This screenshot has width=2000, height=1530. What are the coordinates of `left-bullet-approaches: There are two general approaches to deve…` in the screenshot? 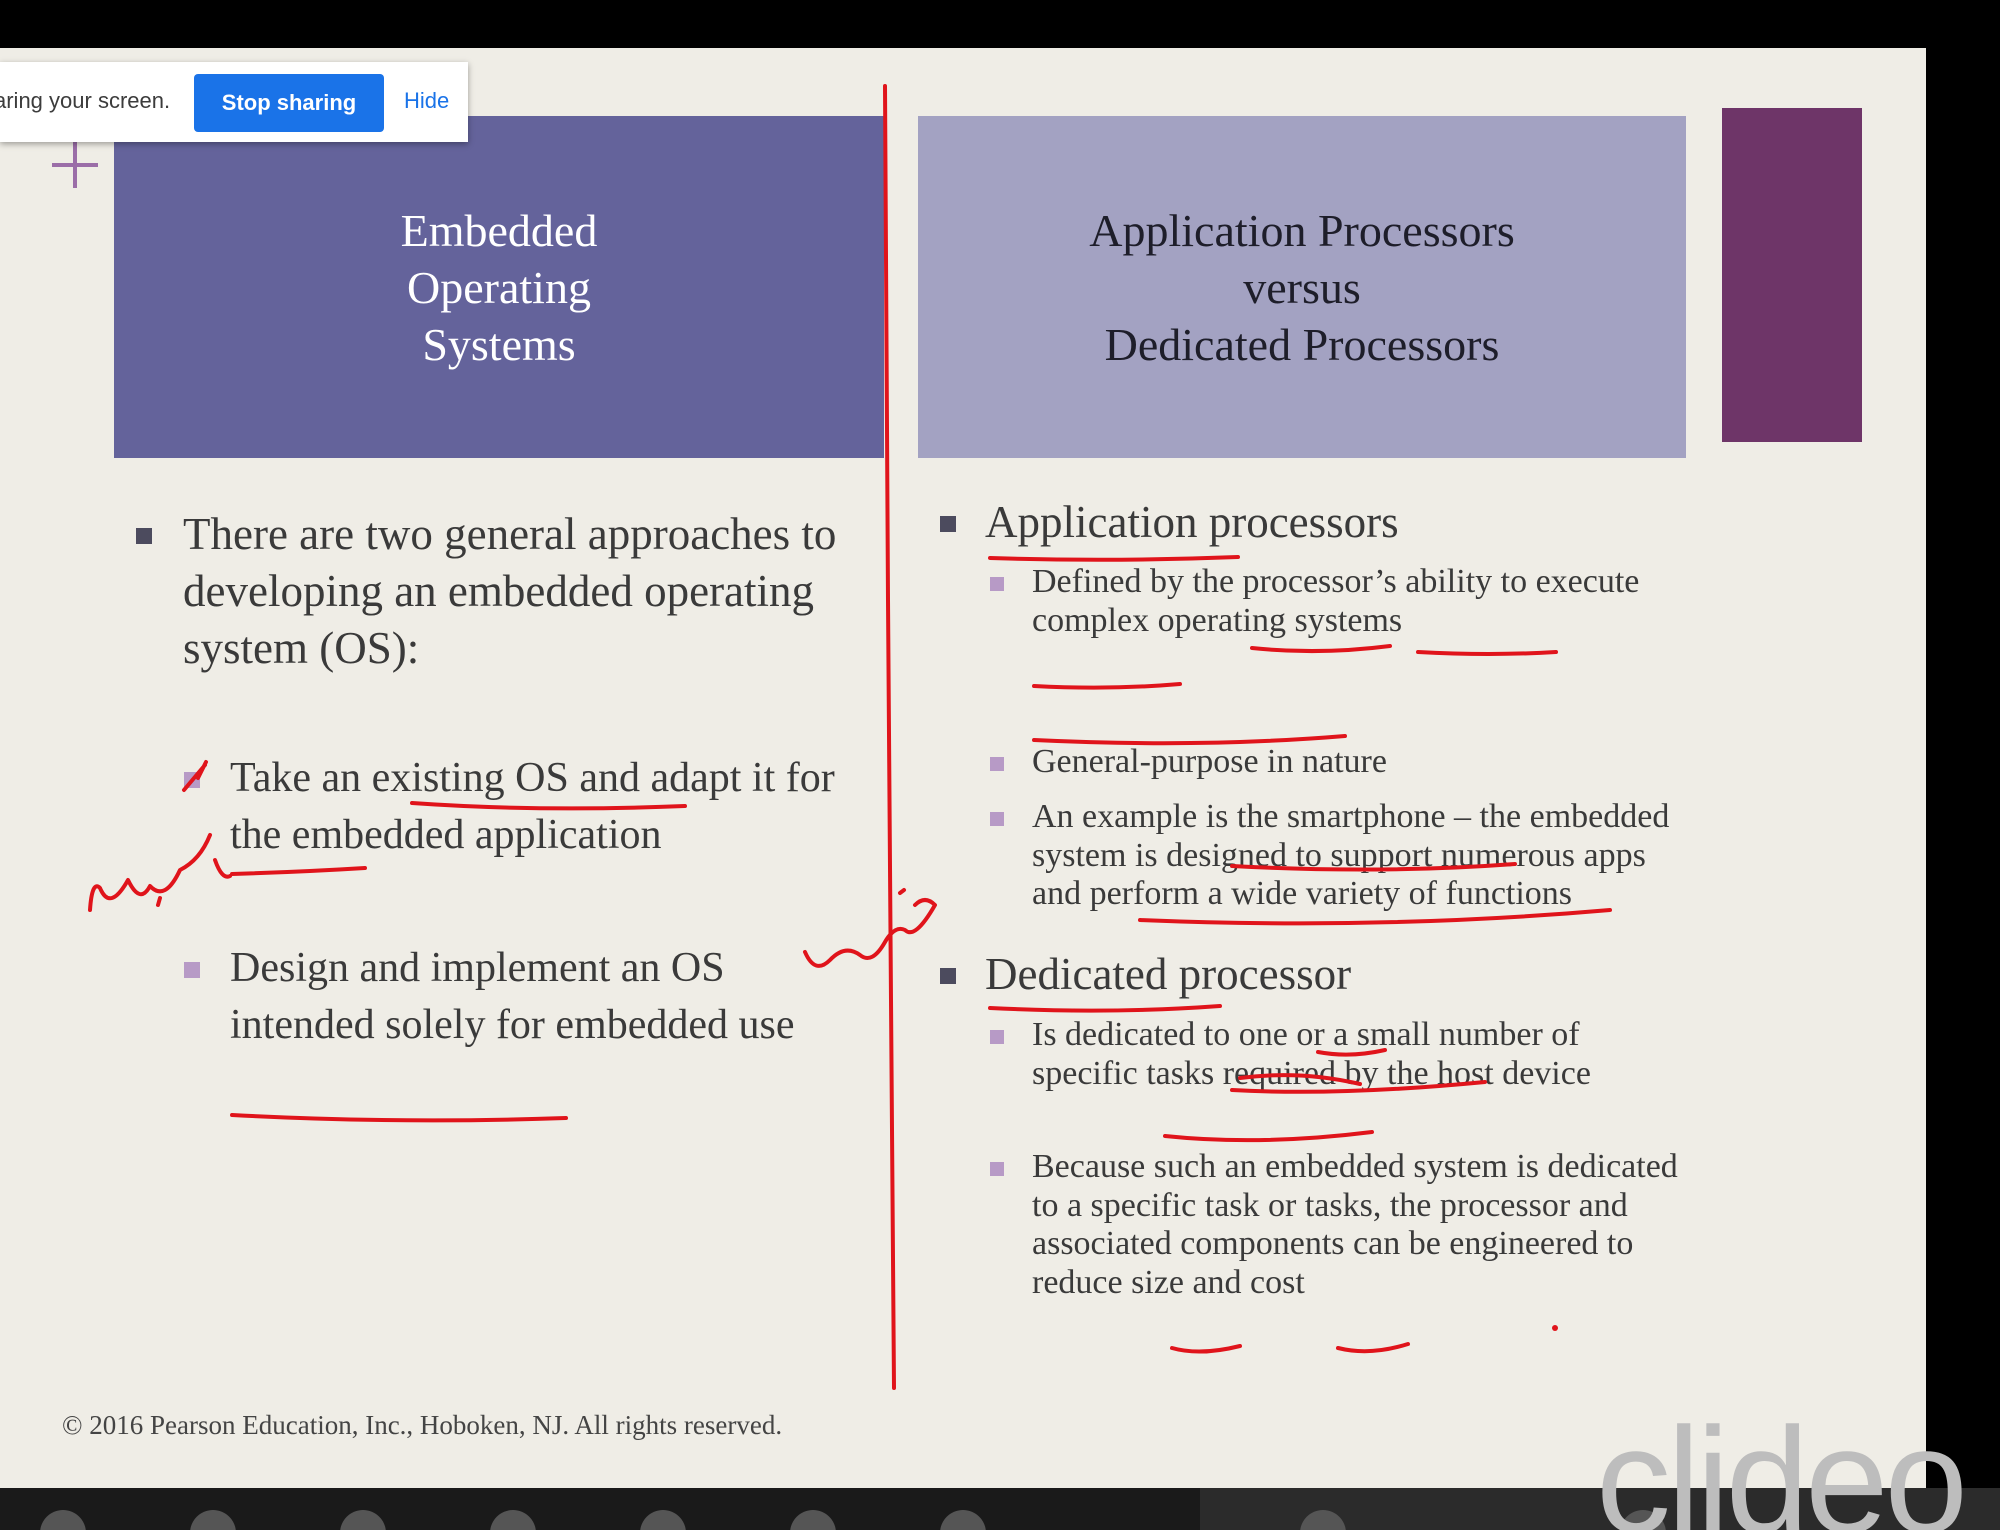 It's located at (496, 591).